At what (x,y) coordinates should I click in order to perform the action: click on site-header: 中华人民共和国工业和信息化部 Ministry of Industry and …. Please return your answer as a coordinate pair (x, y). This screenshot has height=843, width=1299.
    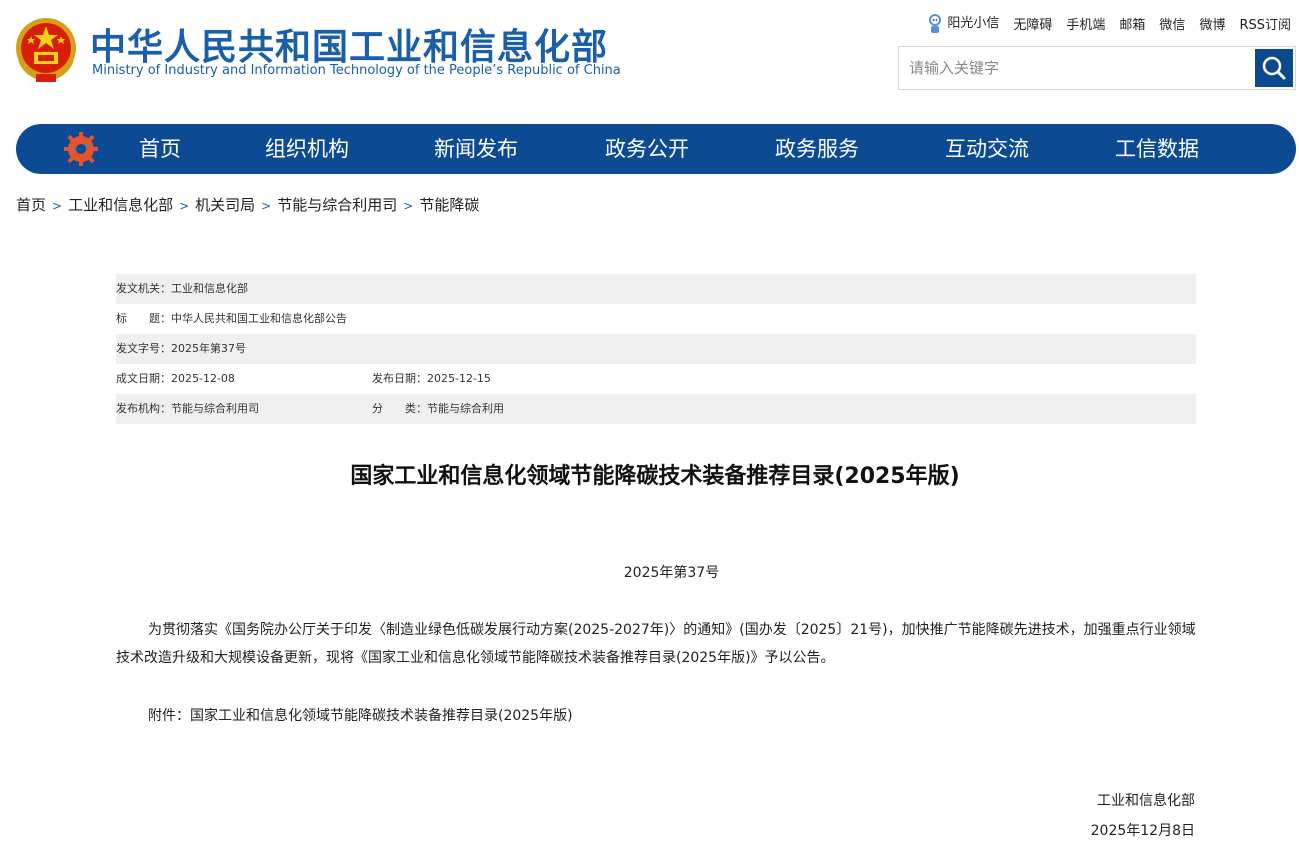
    Looking at the image, I should click on (649, 55).